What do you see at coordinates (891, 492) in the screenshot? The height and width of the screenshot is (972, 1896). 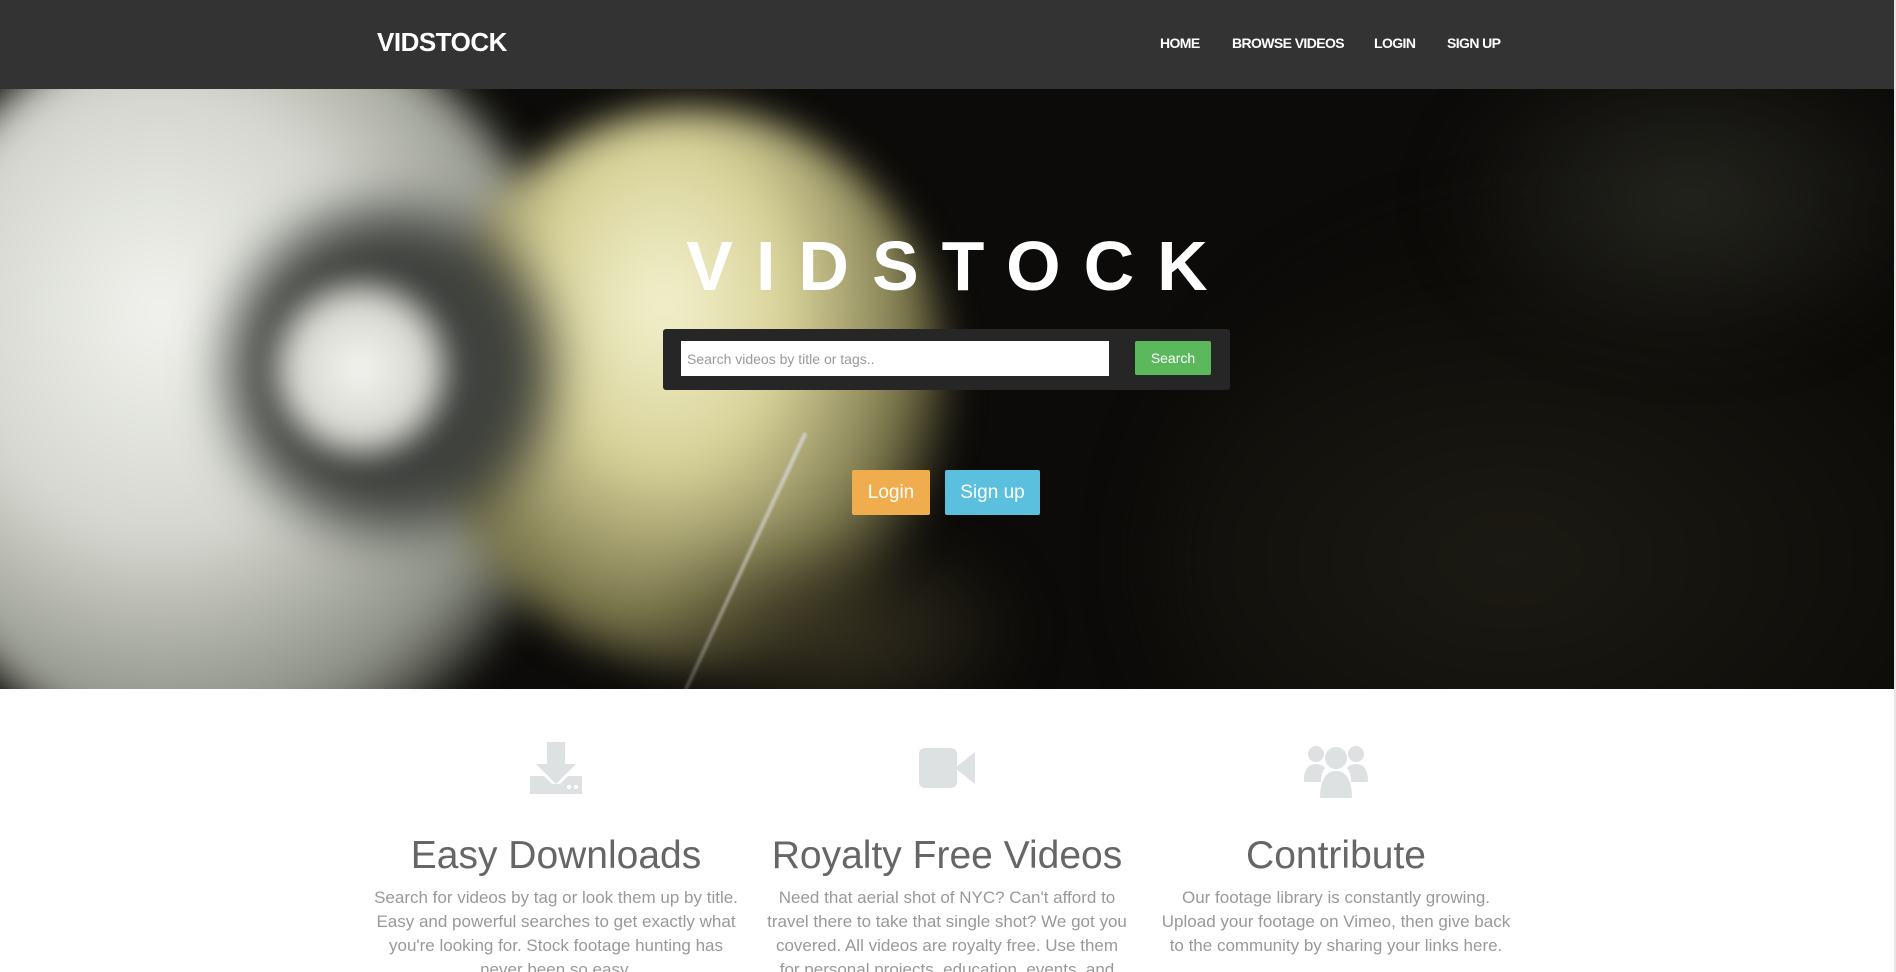 I see `hero-login-button: Login` at bounding box center [891, 492].